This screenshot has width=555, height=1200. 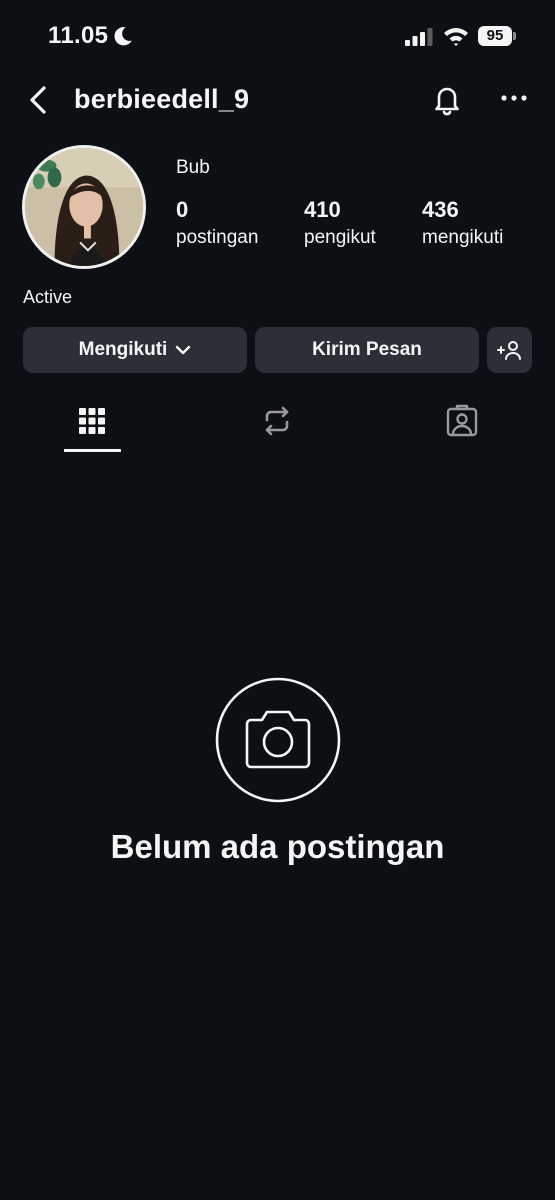 I want to click on stat-following: 436 mengikuti, so click(x=462, y=223).